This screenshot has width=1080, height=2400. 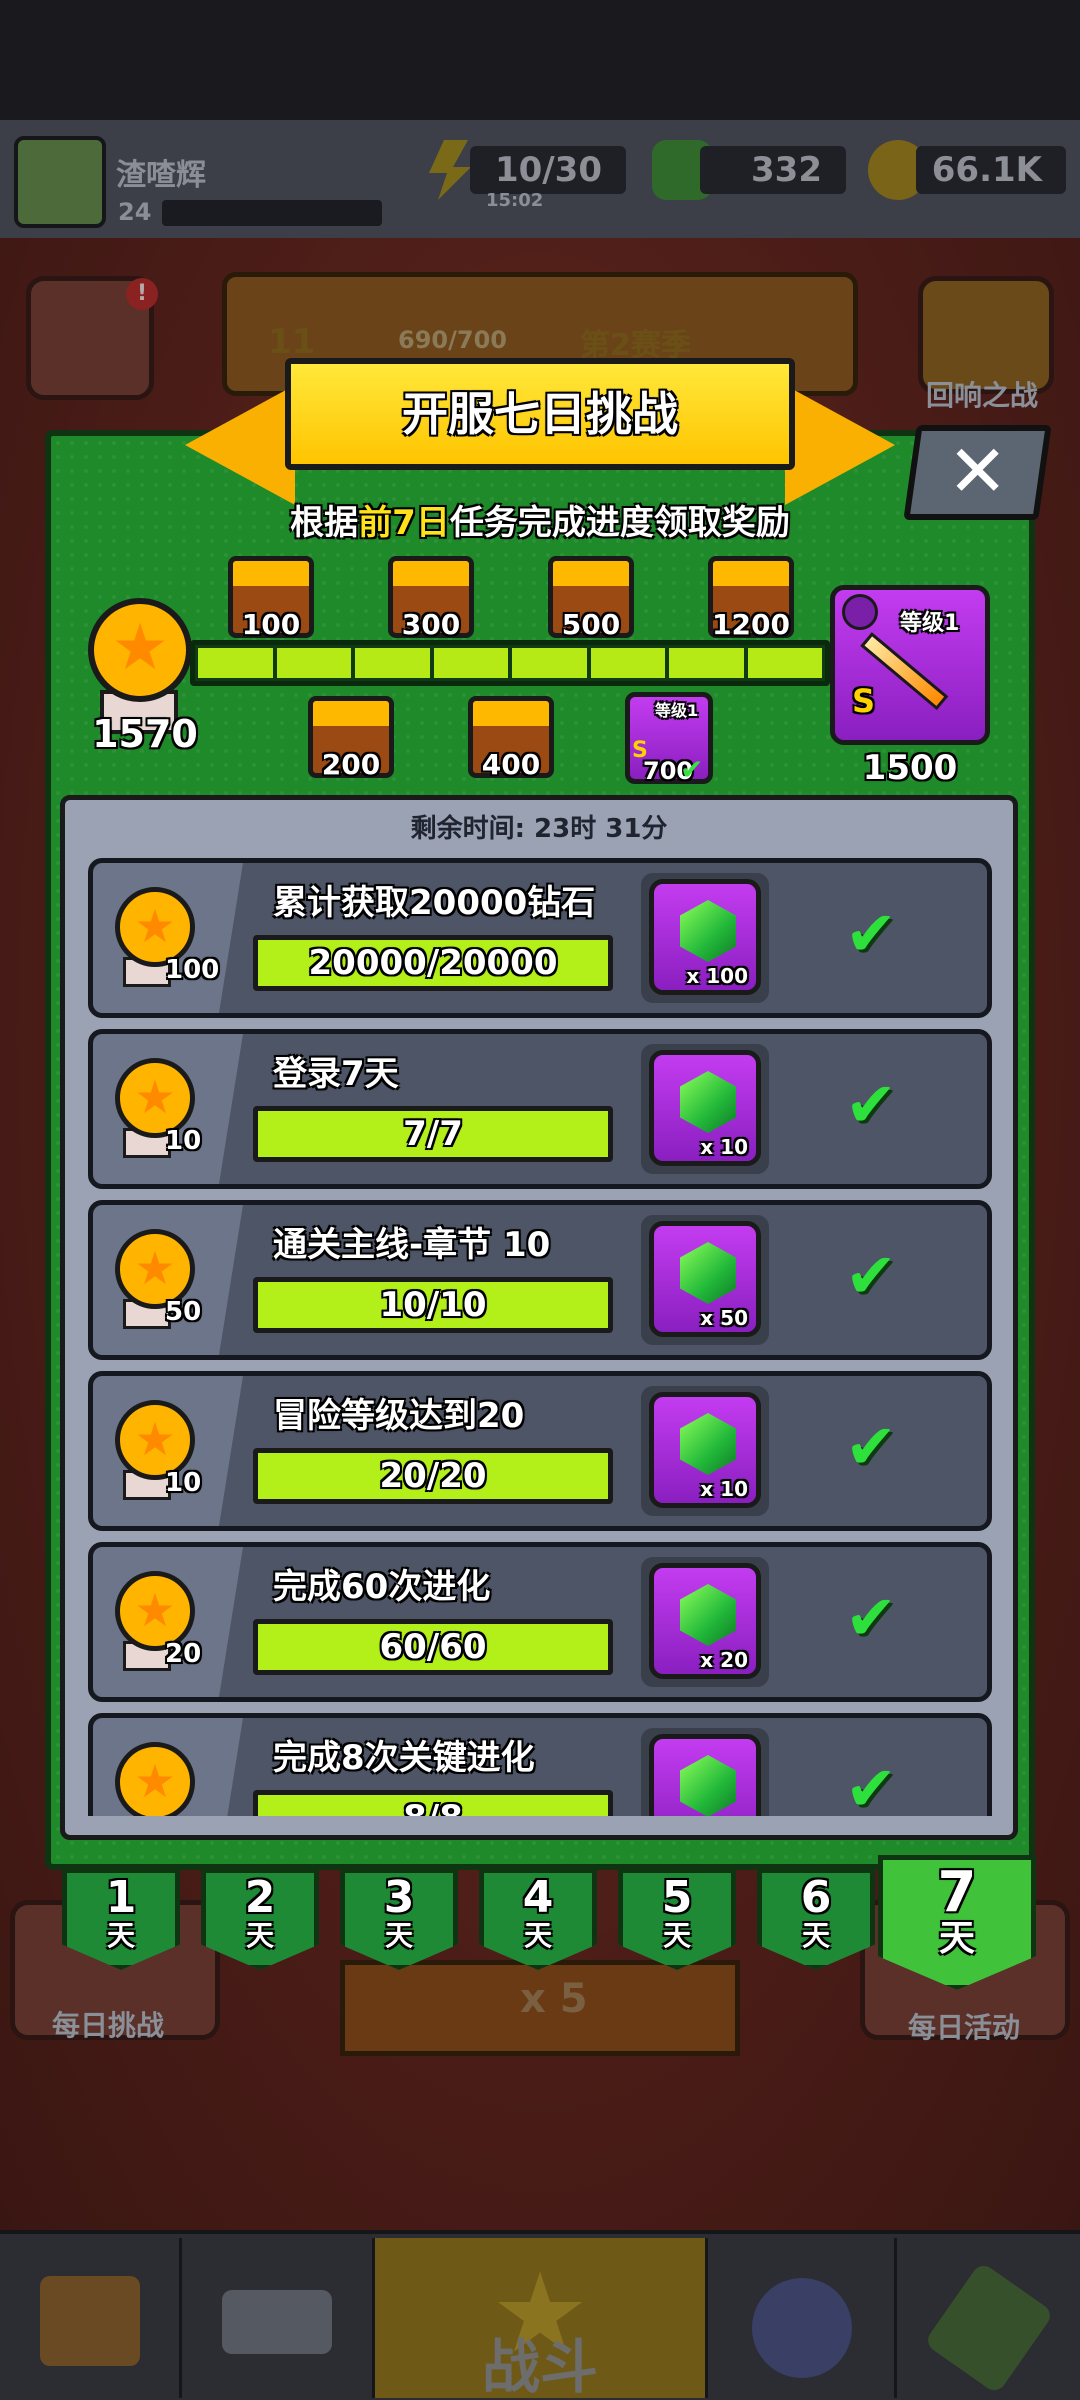 I want to click on task-points: 100, so click(x=192, y=970).